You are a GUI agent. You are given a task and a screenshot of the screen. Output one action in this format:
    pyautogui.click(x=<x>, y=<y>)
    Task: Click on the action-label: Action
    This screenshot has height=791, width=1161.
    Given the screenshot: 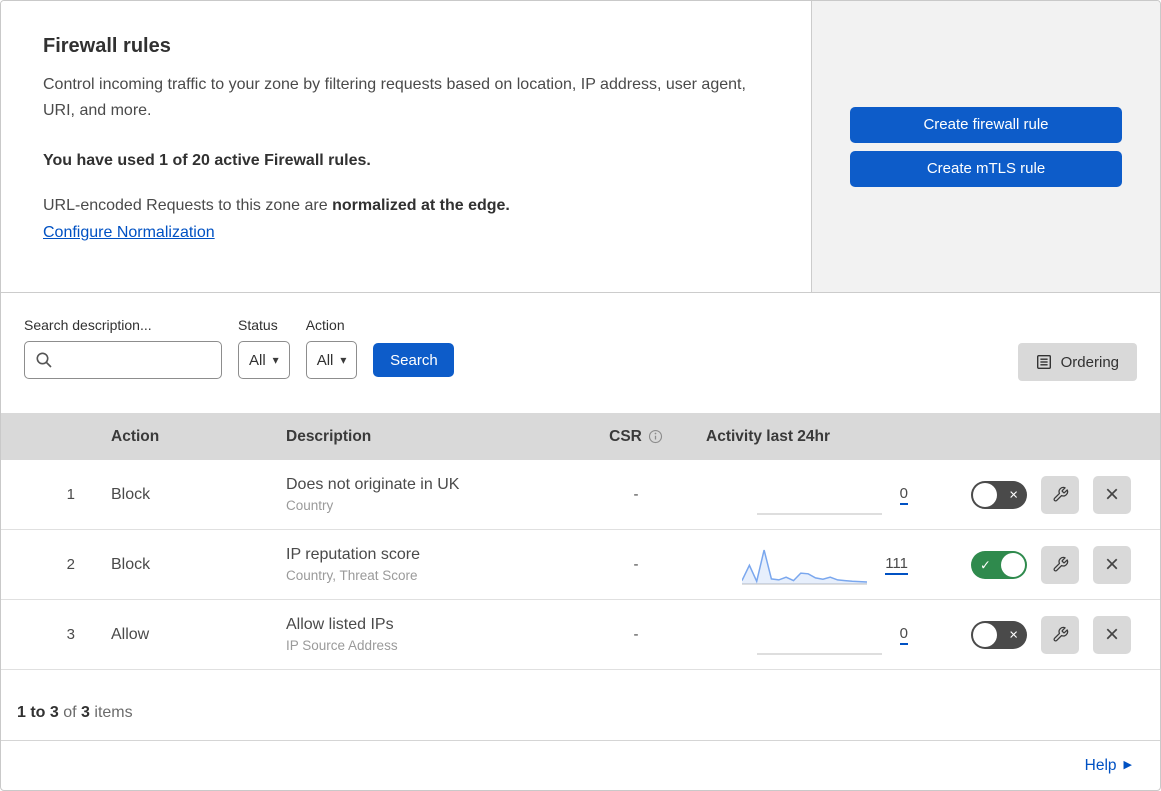 What is the action you would take?
    pyautogui.click(x=325, y=325)
    